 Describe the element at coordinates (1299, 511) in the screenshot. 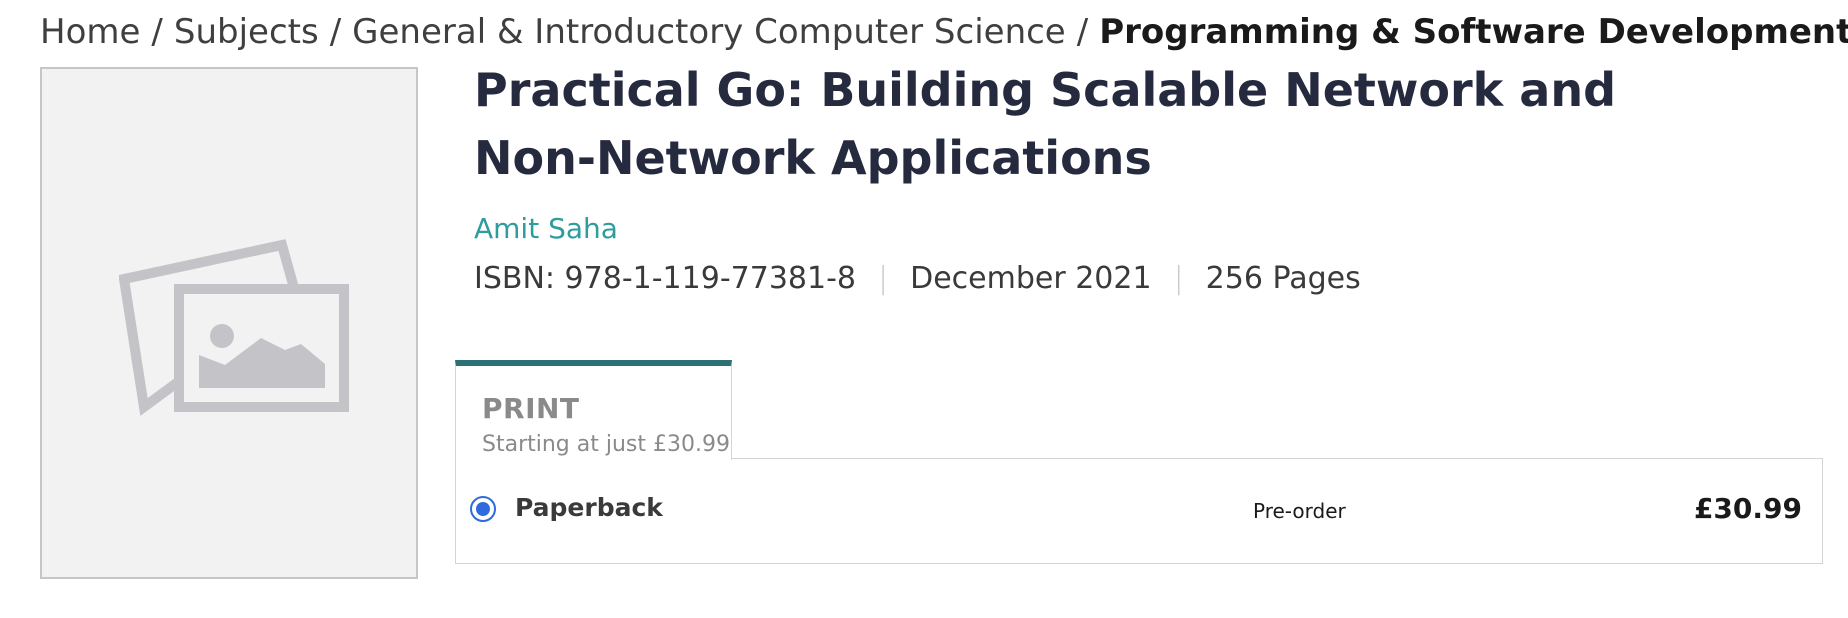

I see `availability-status: Pre-order` at that location.